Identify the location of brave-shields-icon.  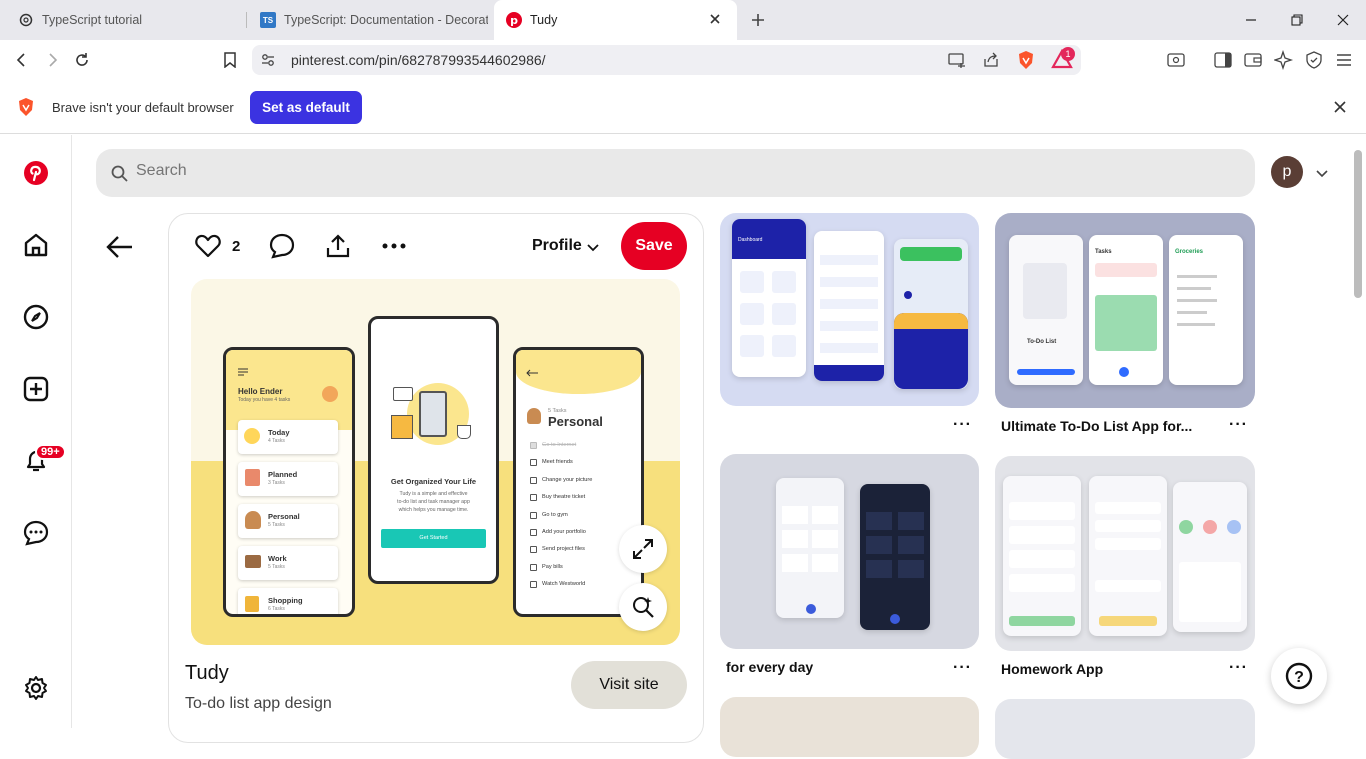
(1026, 62).